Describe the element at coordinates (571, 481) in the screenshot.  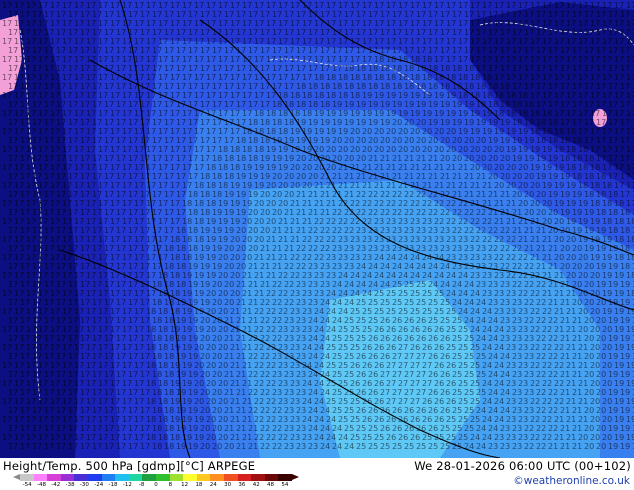
I see `credit-link: ©weatheronline.co.uk` at that location.